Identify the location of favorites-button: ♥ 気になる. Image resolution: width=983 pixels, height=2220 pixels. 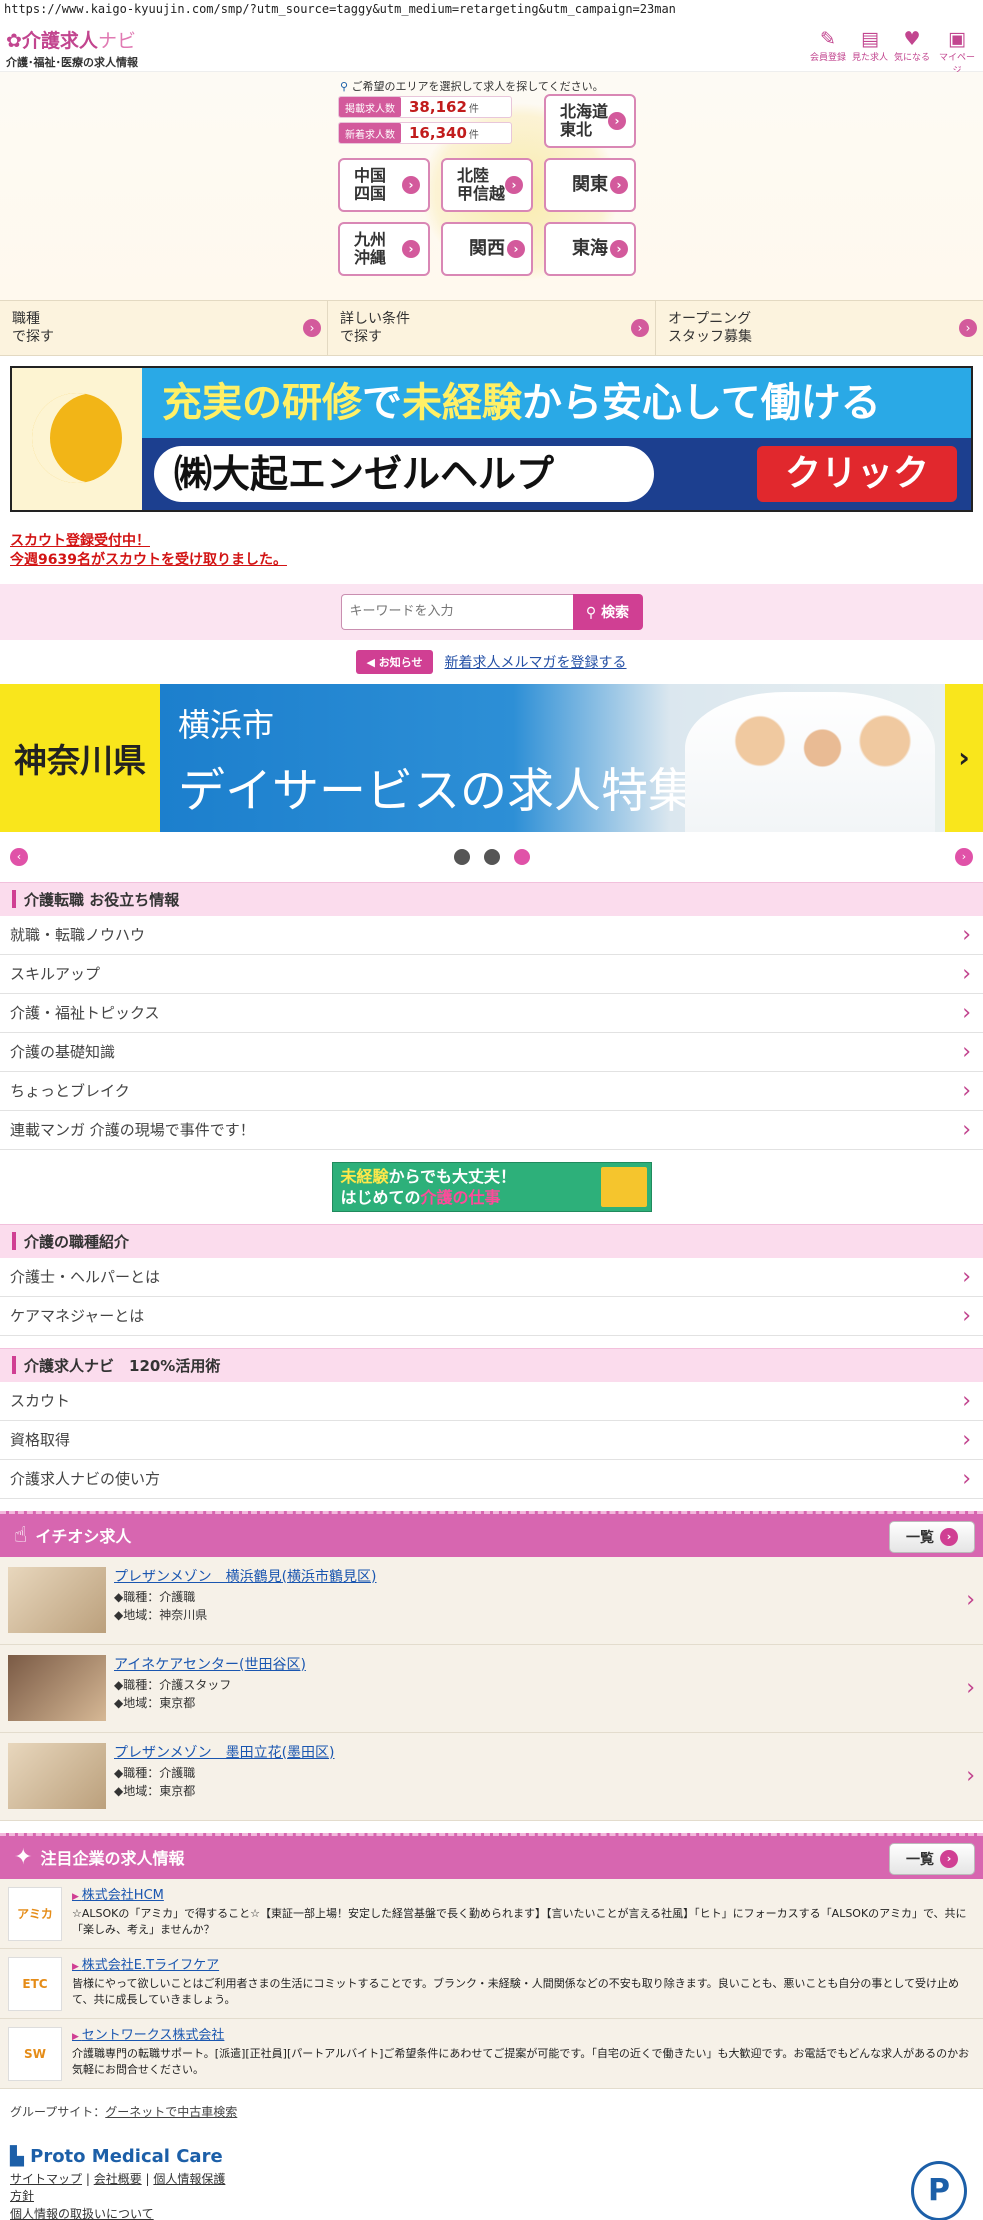
(912, 52).